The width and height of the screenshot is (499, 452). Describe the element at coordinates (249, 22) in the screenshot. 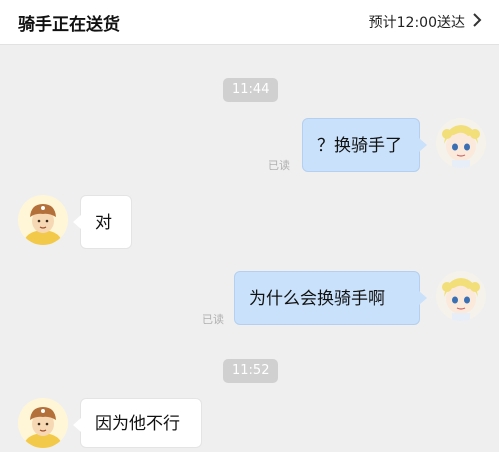

I see `chat-header: 骑手正在送货 预计12:00送达` at that location.